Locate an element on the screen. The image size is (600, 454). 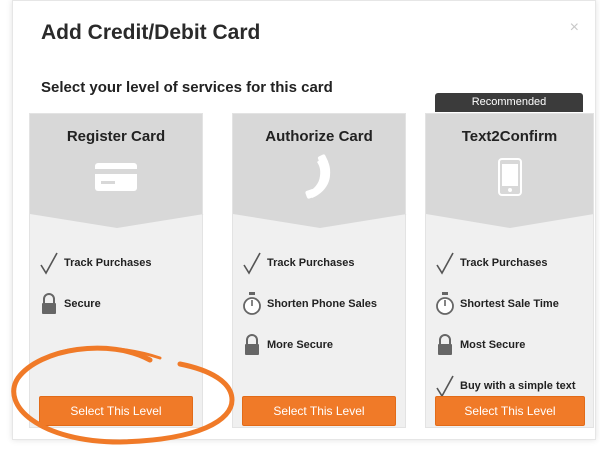
phone-handset-icon is located at coordinates (319, 179).